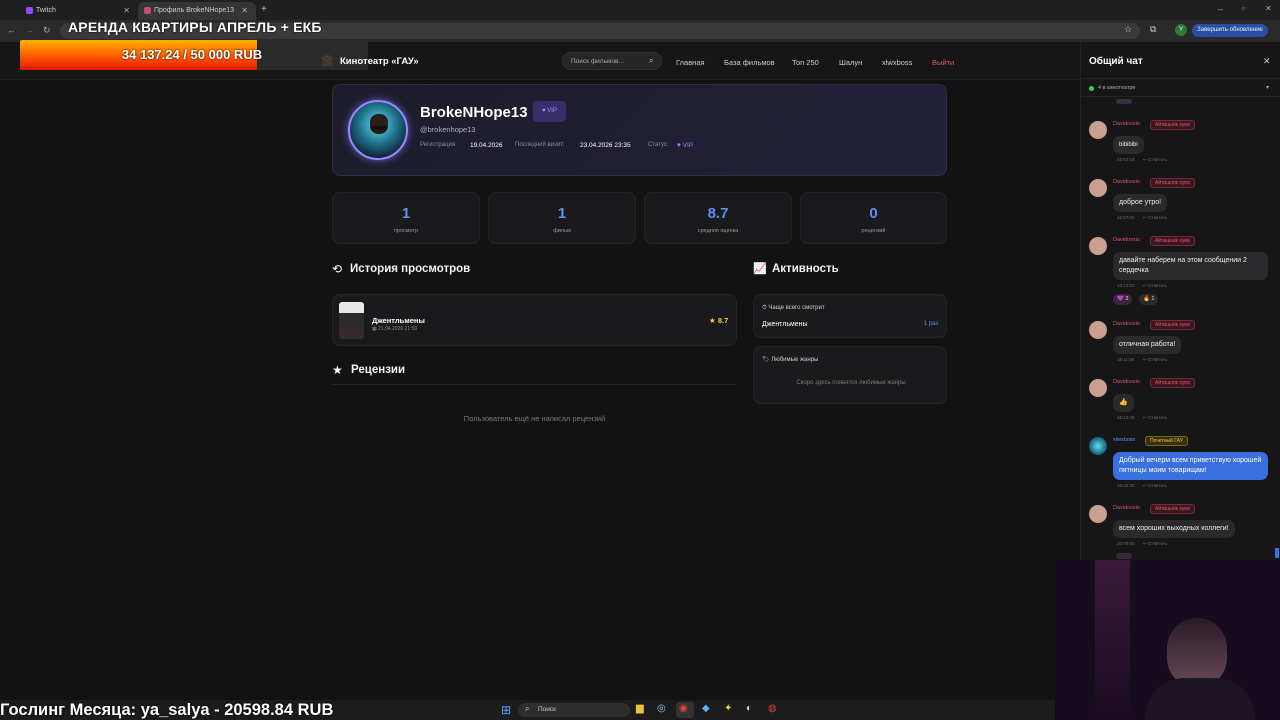 The height and width of the screenshot is (720, 1280). Describe the element at coordinates (46, 10) in the screenshot. I see `tab-label: Twitch` at that location.